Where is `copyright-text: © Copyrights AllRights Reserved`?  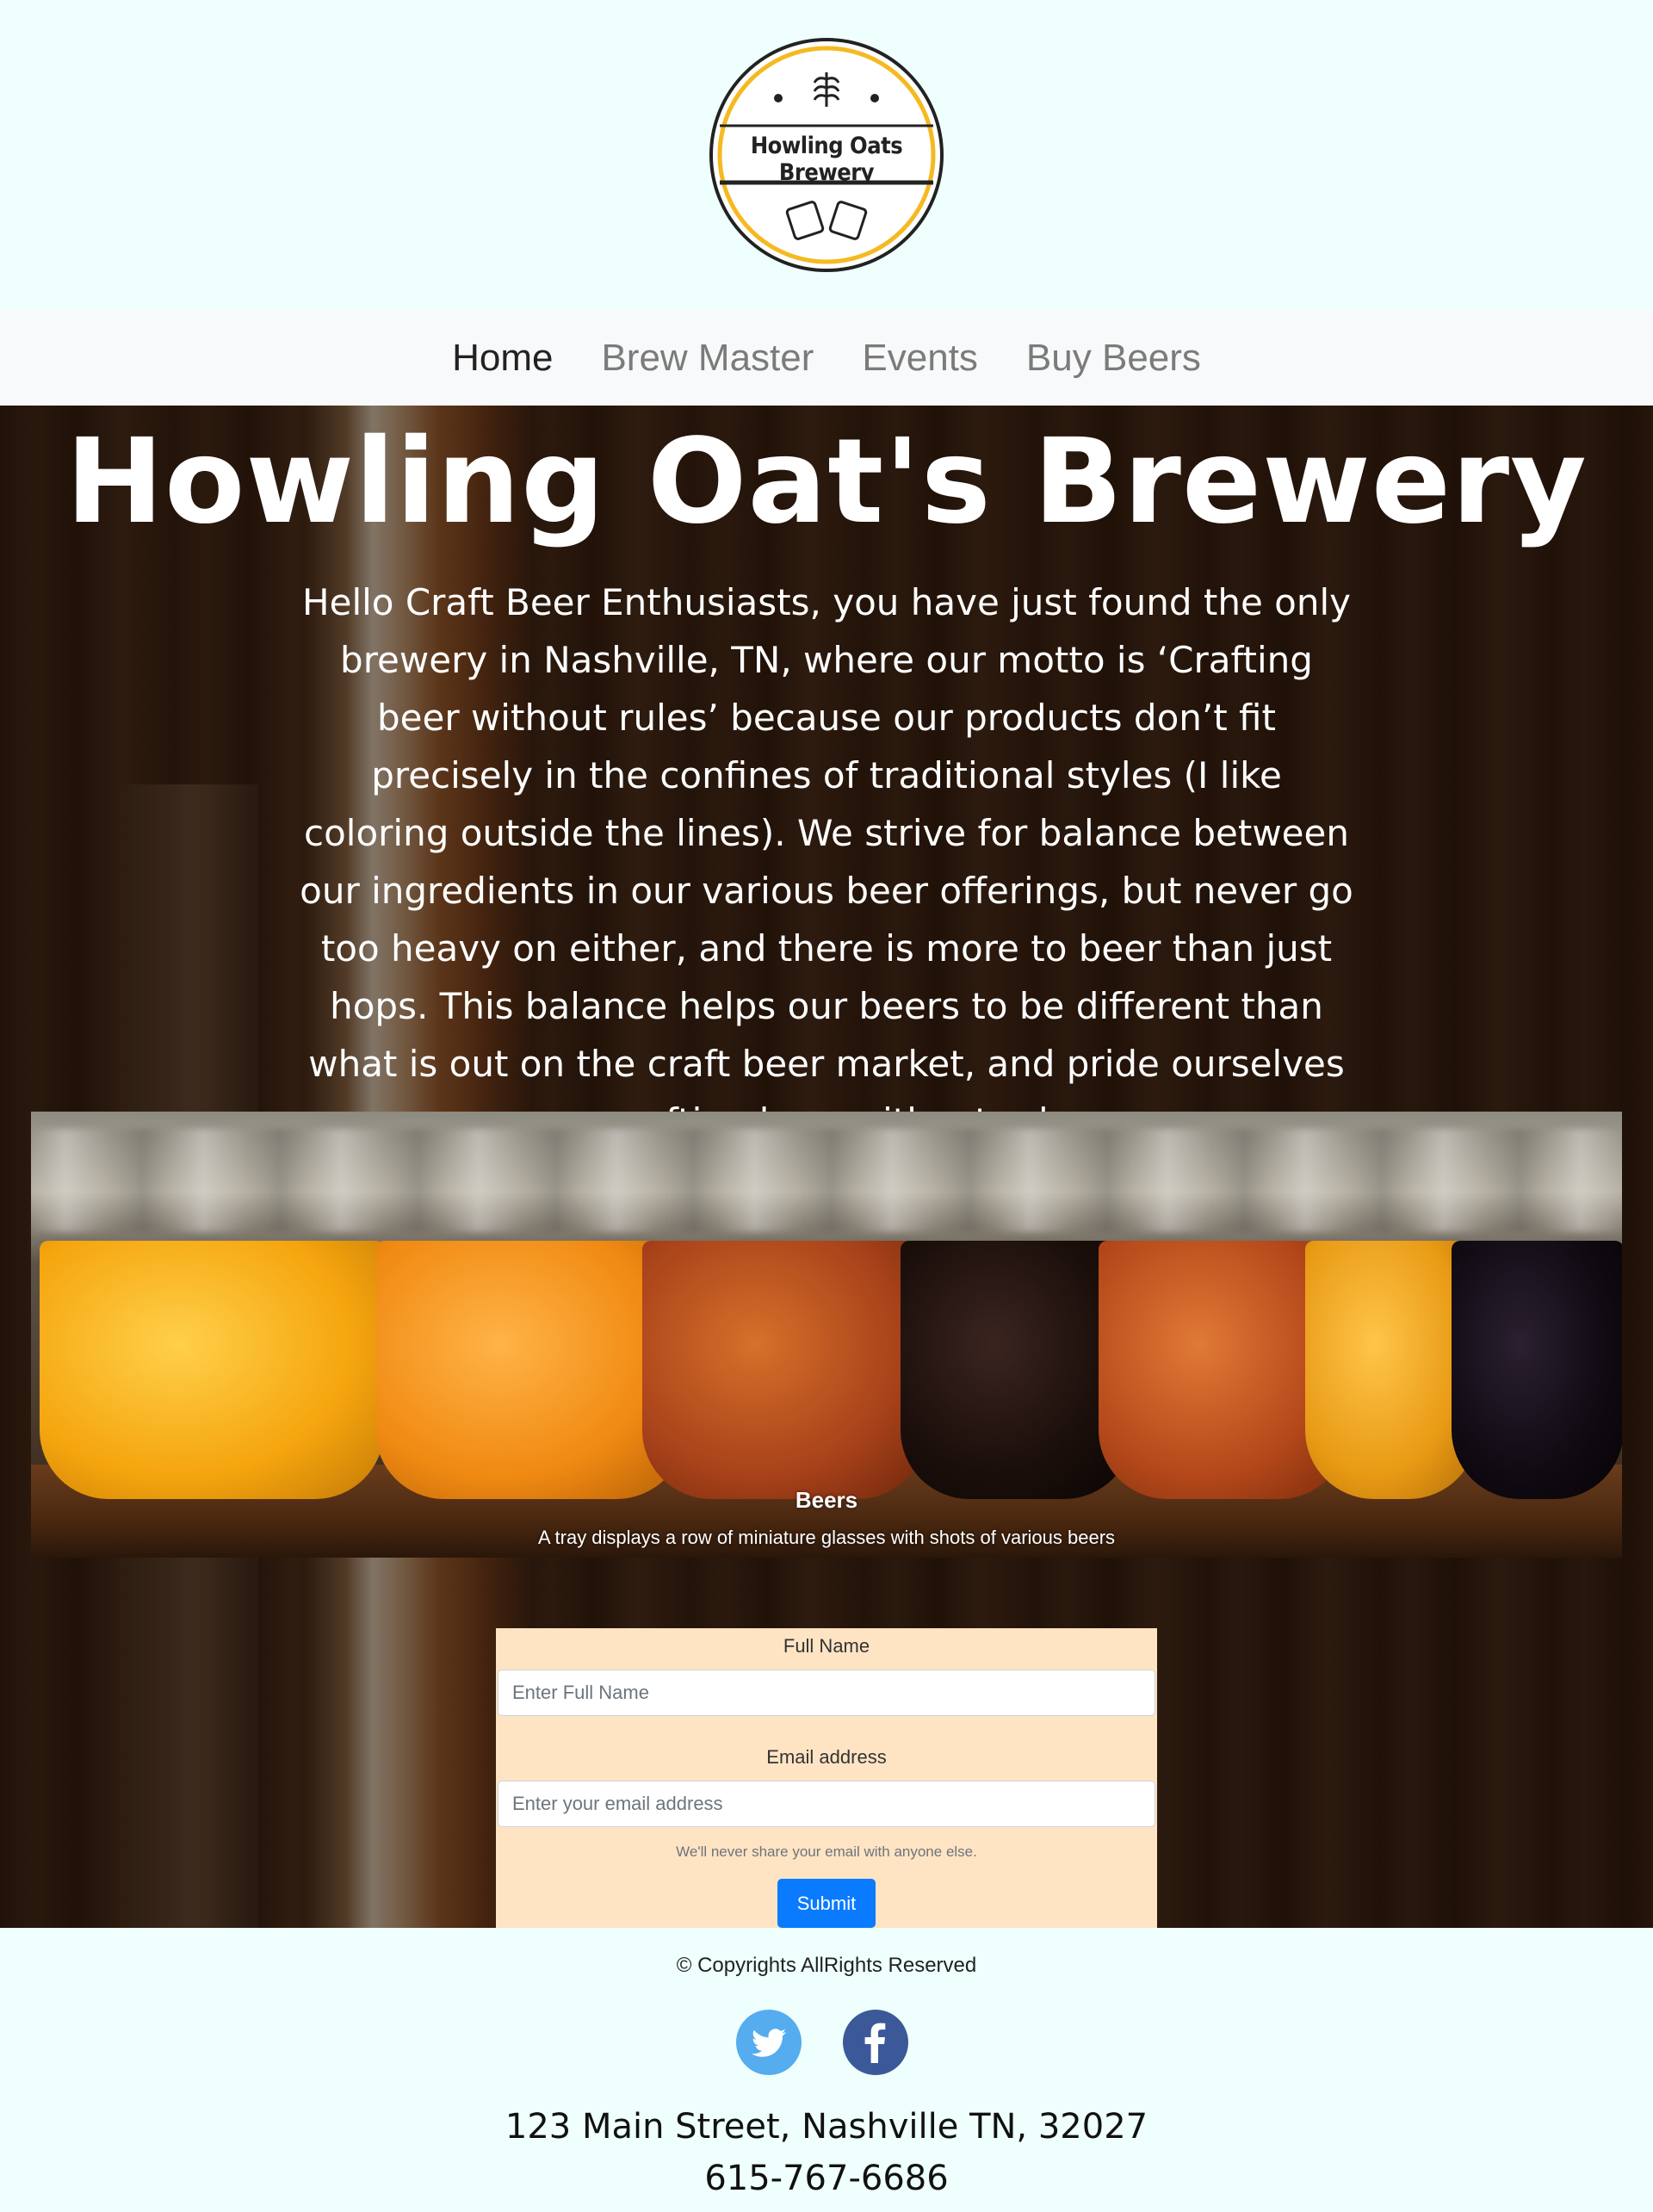 copyright-text: © Copyrights AllRights Reserved is located at coordinates (826, 1965).